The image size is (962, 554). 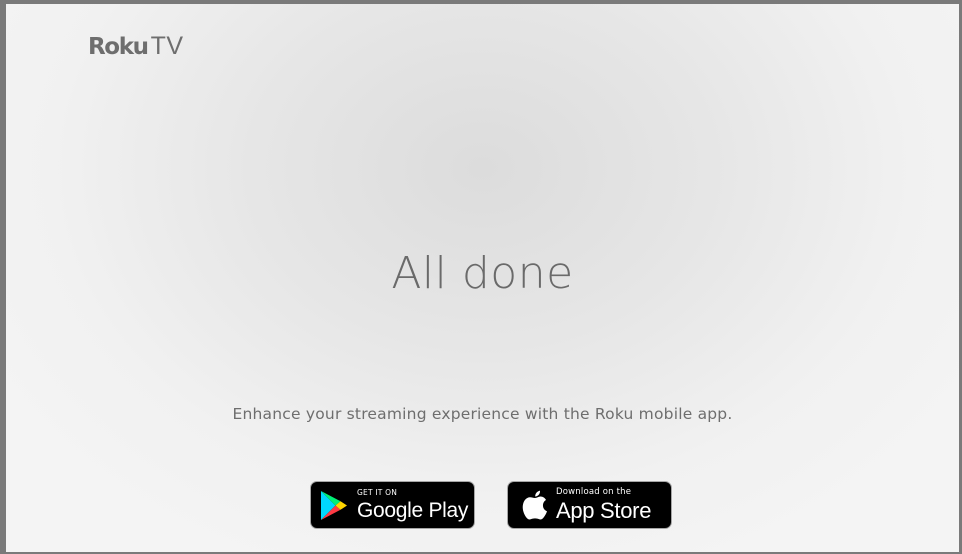 I want to click on google-play-button: GET IT ON Google Play, so click(x=392, y=505).